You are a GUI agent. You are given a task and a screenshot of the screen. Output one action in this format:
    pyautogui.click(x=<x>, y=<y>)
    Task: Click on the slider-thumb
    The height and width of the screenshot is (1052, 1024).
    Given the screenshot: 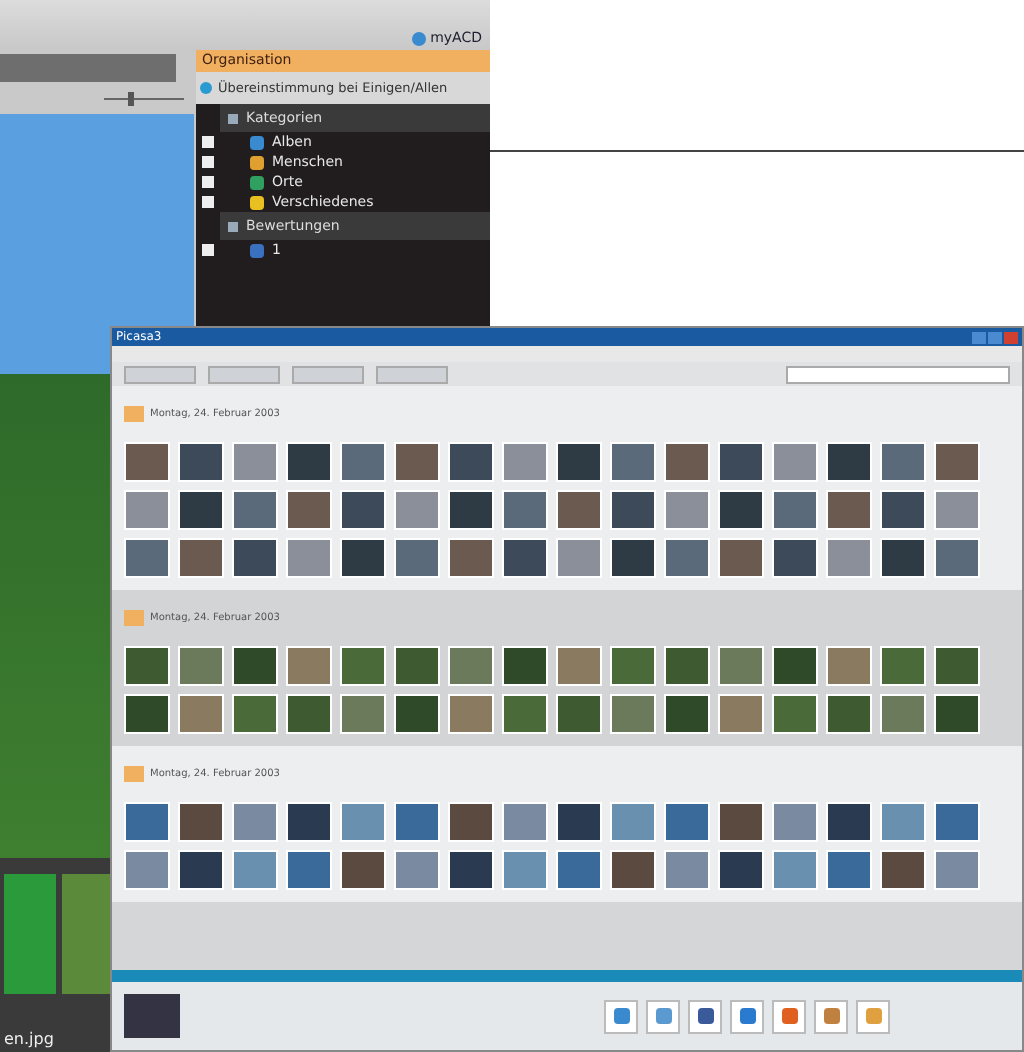 What is the action you would take?
    pyautogui.click(x=131, y=98)
    